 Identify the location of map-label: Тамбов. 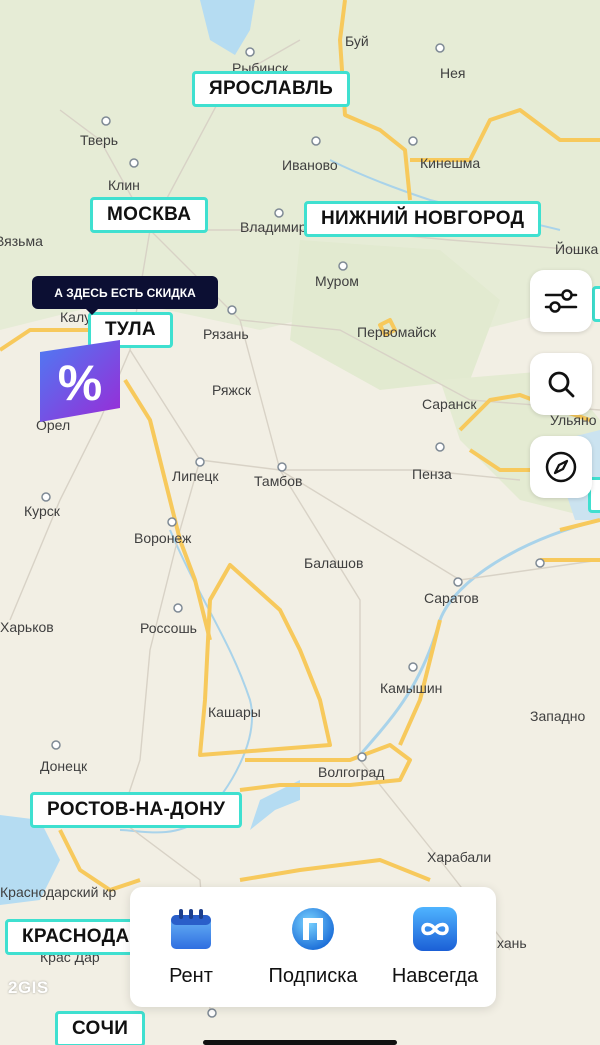
(278, 481).